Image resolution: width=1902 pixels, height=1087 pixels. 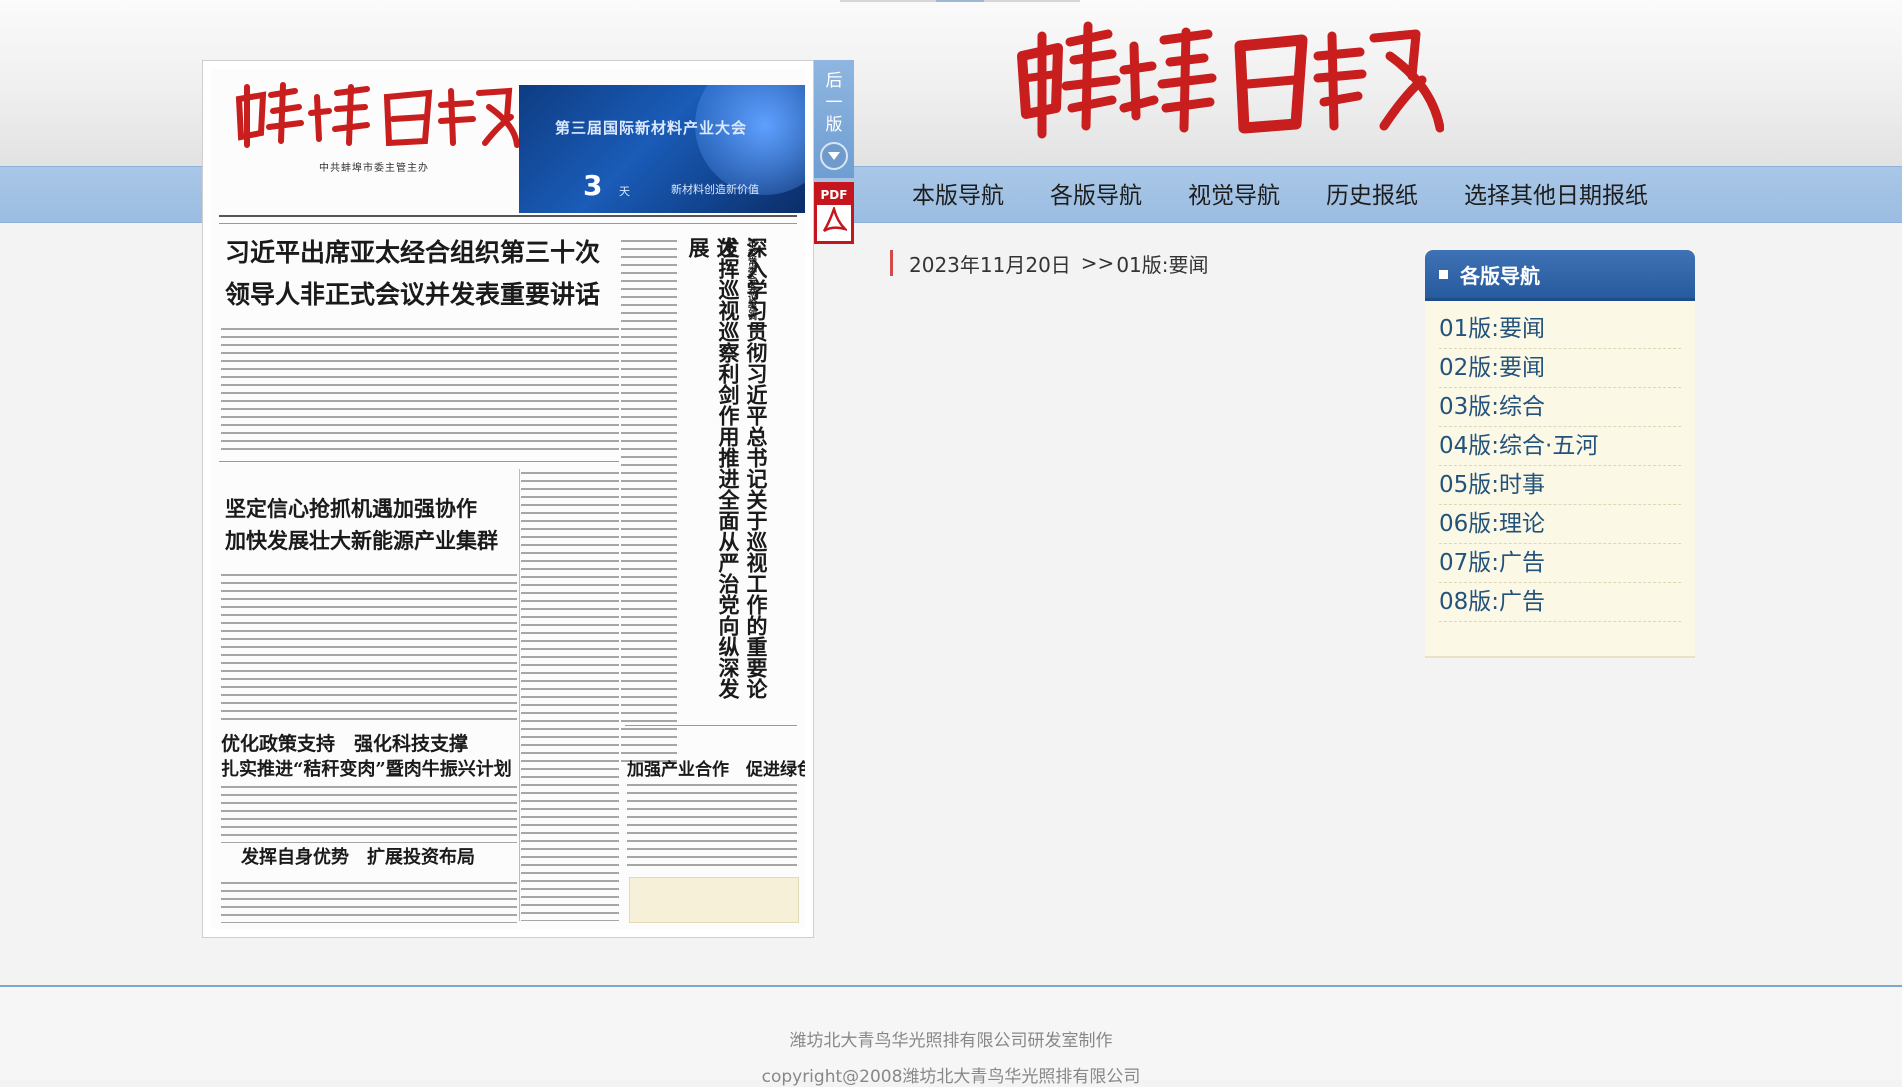 What do you see at coordinates (361, 540) in the screenshot?
I see `paper-headline-2b: 加快发展壮大新能源产业集群` at bounding box center [361, 540].